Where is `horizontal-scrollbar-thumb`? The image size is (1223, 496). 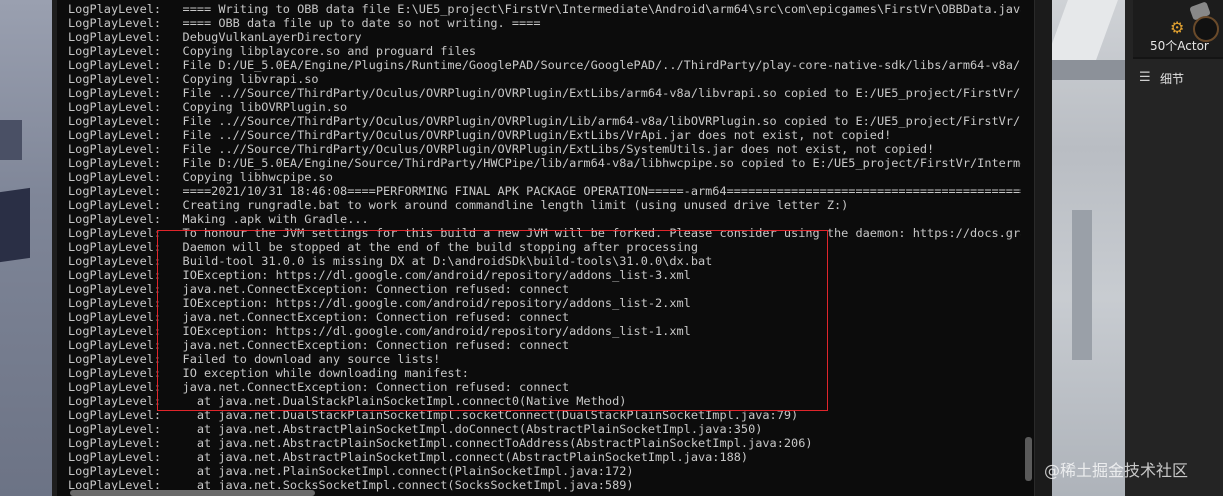
horizontal-scrollbar-thumb is located at coordinates (192, 493).